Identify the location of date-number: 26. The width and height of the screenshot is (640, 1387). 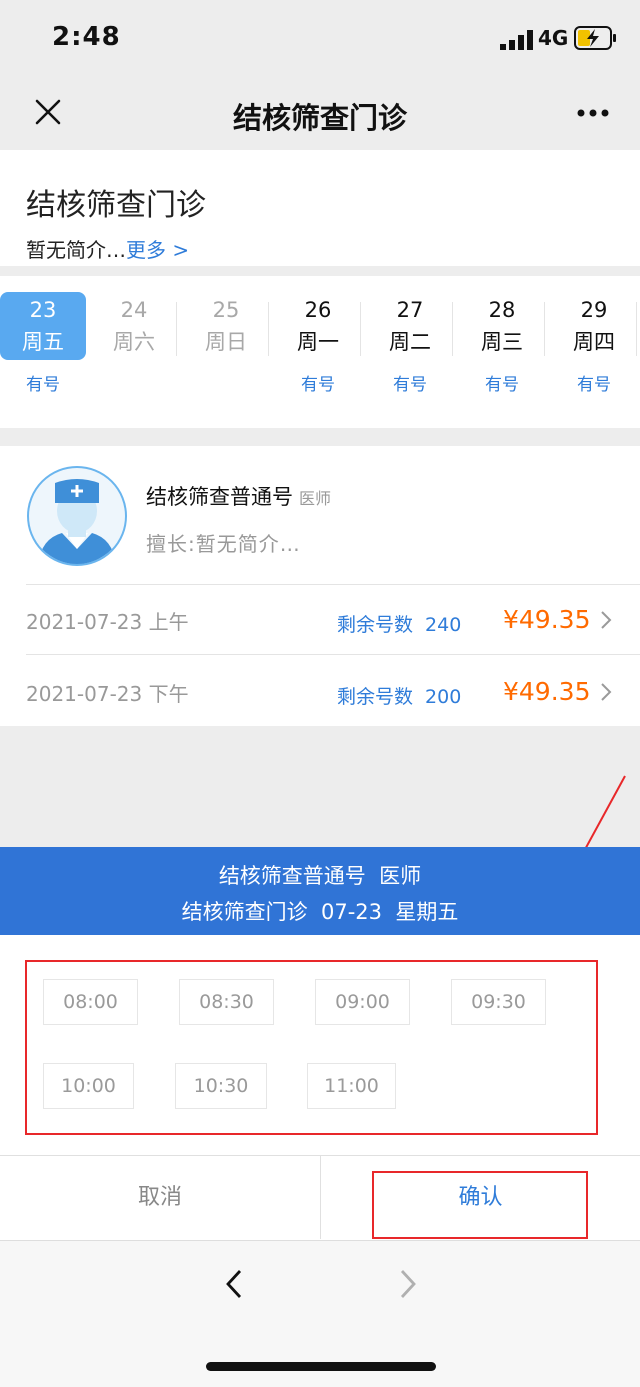
(318, 310).